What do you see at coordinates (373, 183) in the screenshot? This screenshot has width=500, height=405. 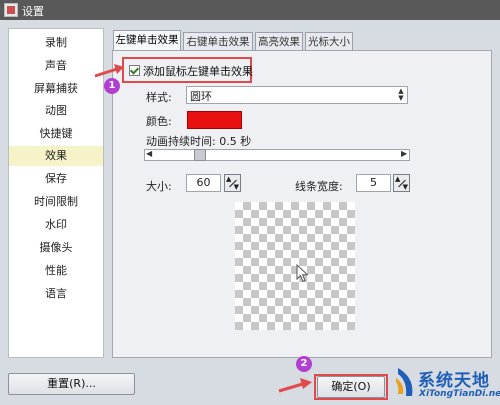 I see `line-width-input: 5` at bounding box center [373, 183].